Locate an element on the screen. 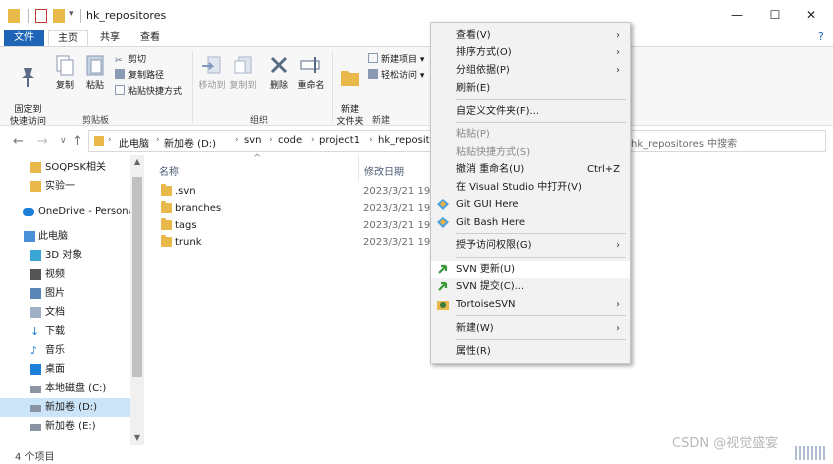  breadcrumb-item: project1 is located at coordinates (339, 140).